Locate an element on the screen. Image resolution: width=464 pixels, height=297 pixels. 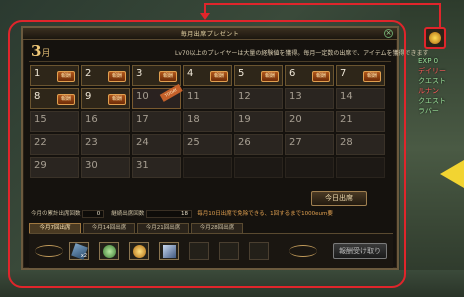
attendance-menu-button is located at coordinates (435, 38).